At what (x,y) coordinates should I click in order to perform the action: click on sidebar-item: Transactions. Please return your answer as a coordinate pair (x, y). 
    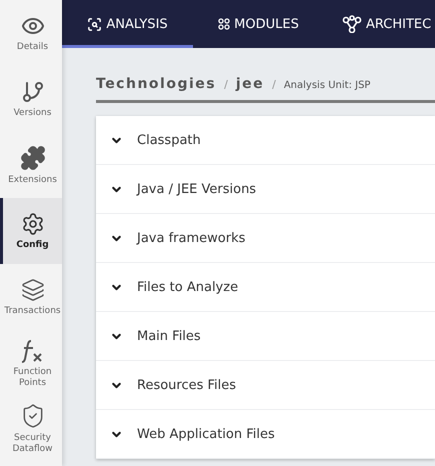
    Looking at the image, I should click on (31, 297).